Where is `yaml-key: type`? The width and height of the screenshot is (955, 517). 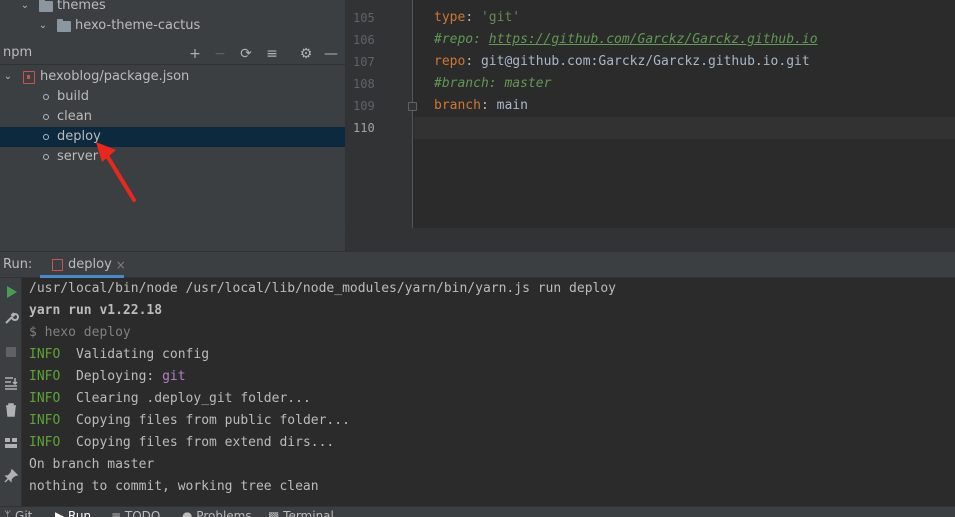
yaml-key: type is located at coordinates (450, 17).